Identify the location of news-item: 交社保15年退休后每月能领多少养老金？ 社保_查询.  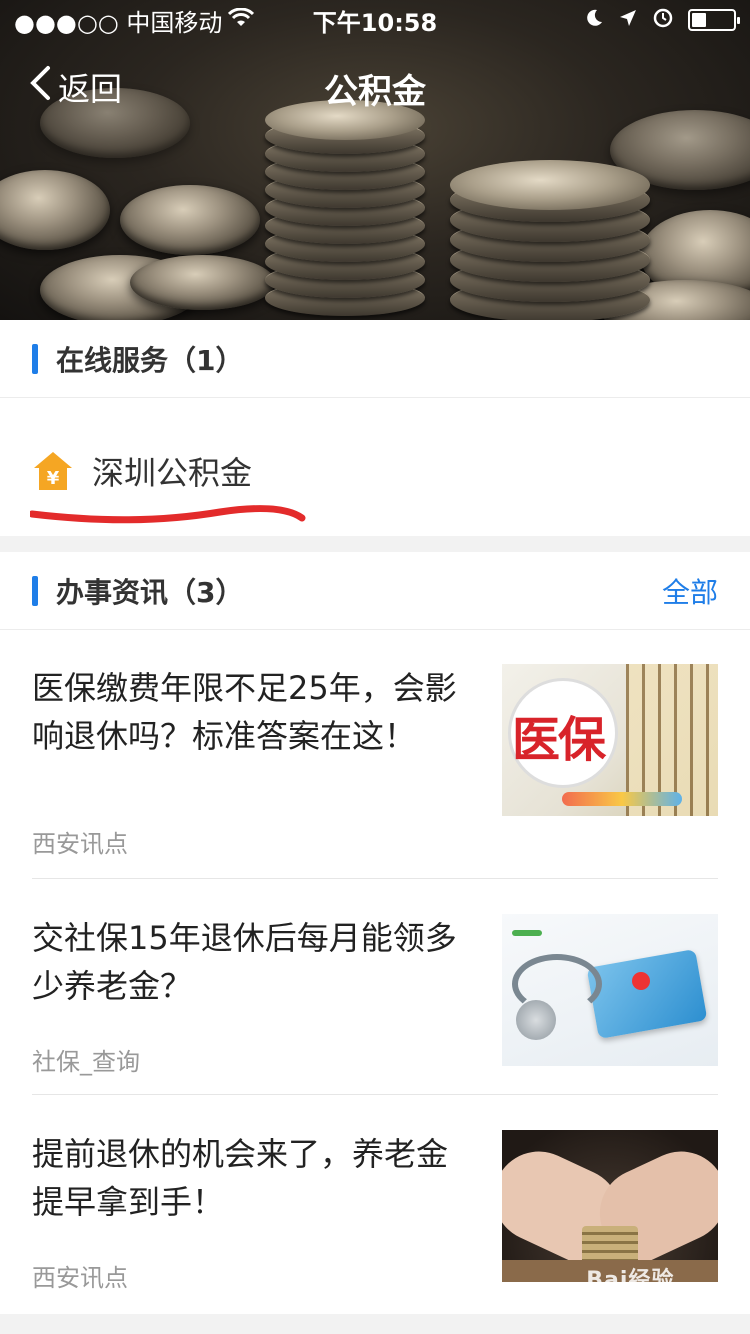
(375, 999).